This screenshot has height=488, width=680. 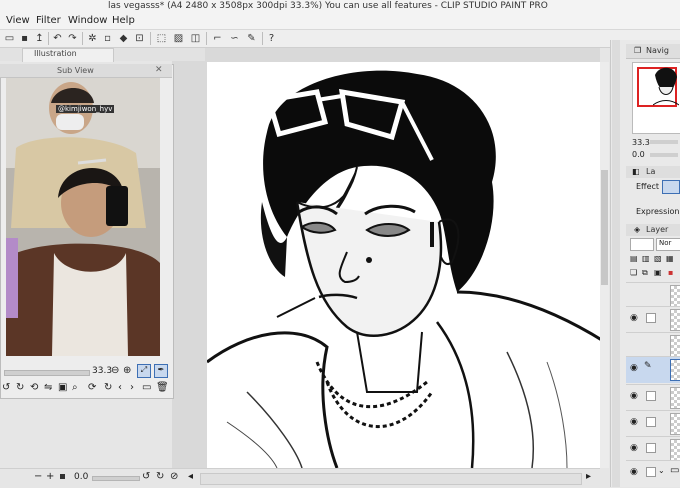 I want to click on redo-view-icon: ↻, so click(x=108, y=387).